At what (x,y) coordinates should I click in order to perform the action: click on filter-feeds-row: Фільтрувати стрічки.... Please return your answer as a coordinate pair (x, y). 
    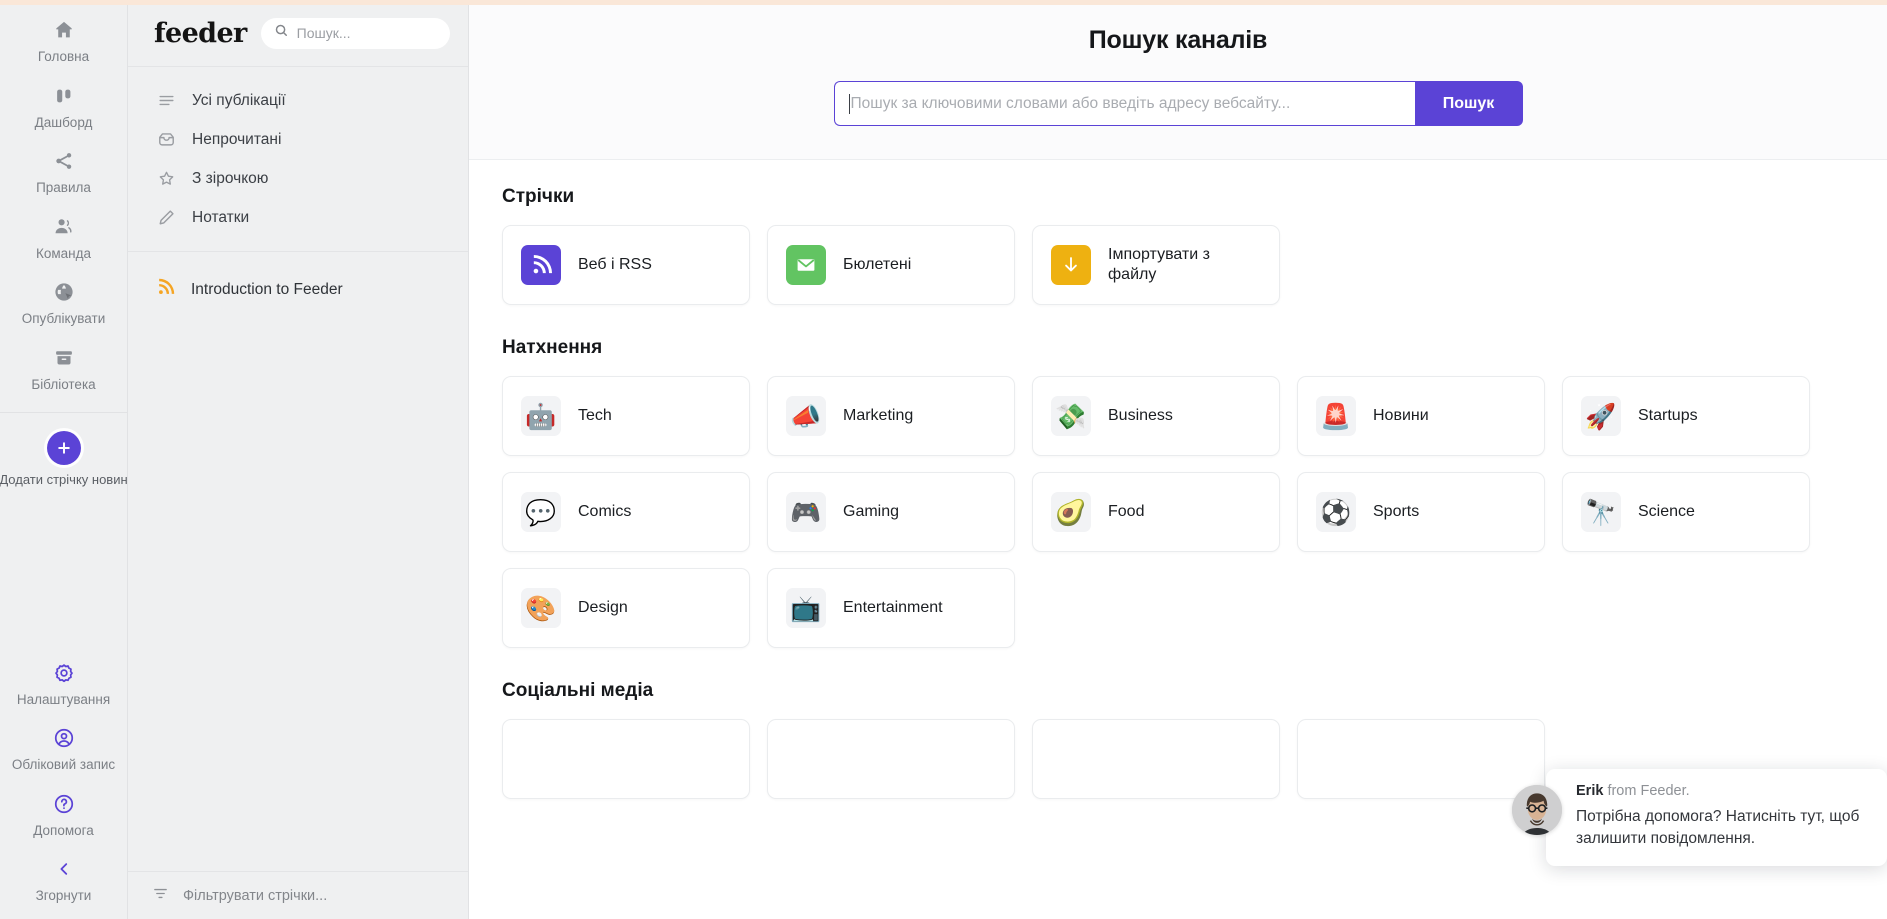
    Looking at the image, I should click on (298, 895).